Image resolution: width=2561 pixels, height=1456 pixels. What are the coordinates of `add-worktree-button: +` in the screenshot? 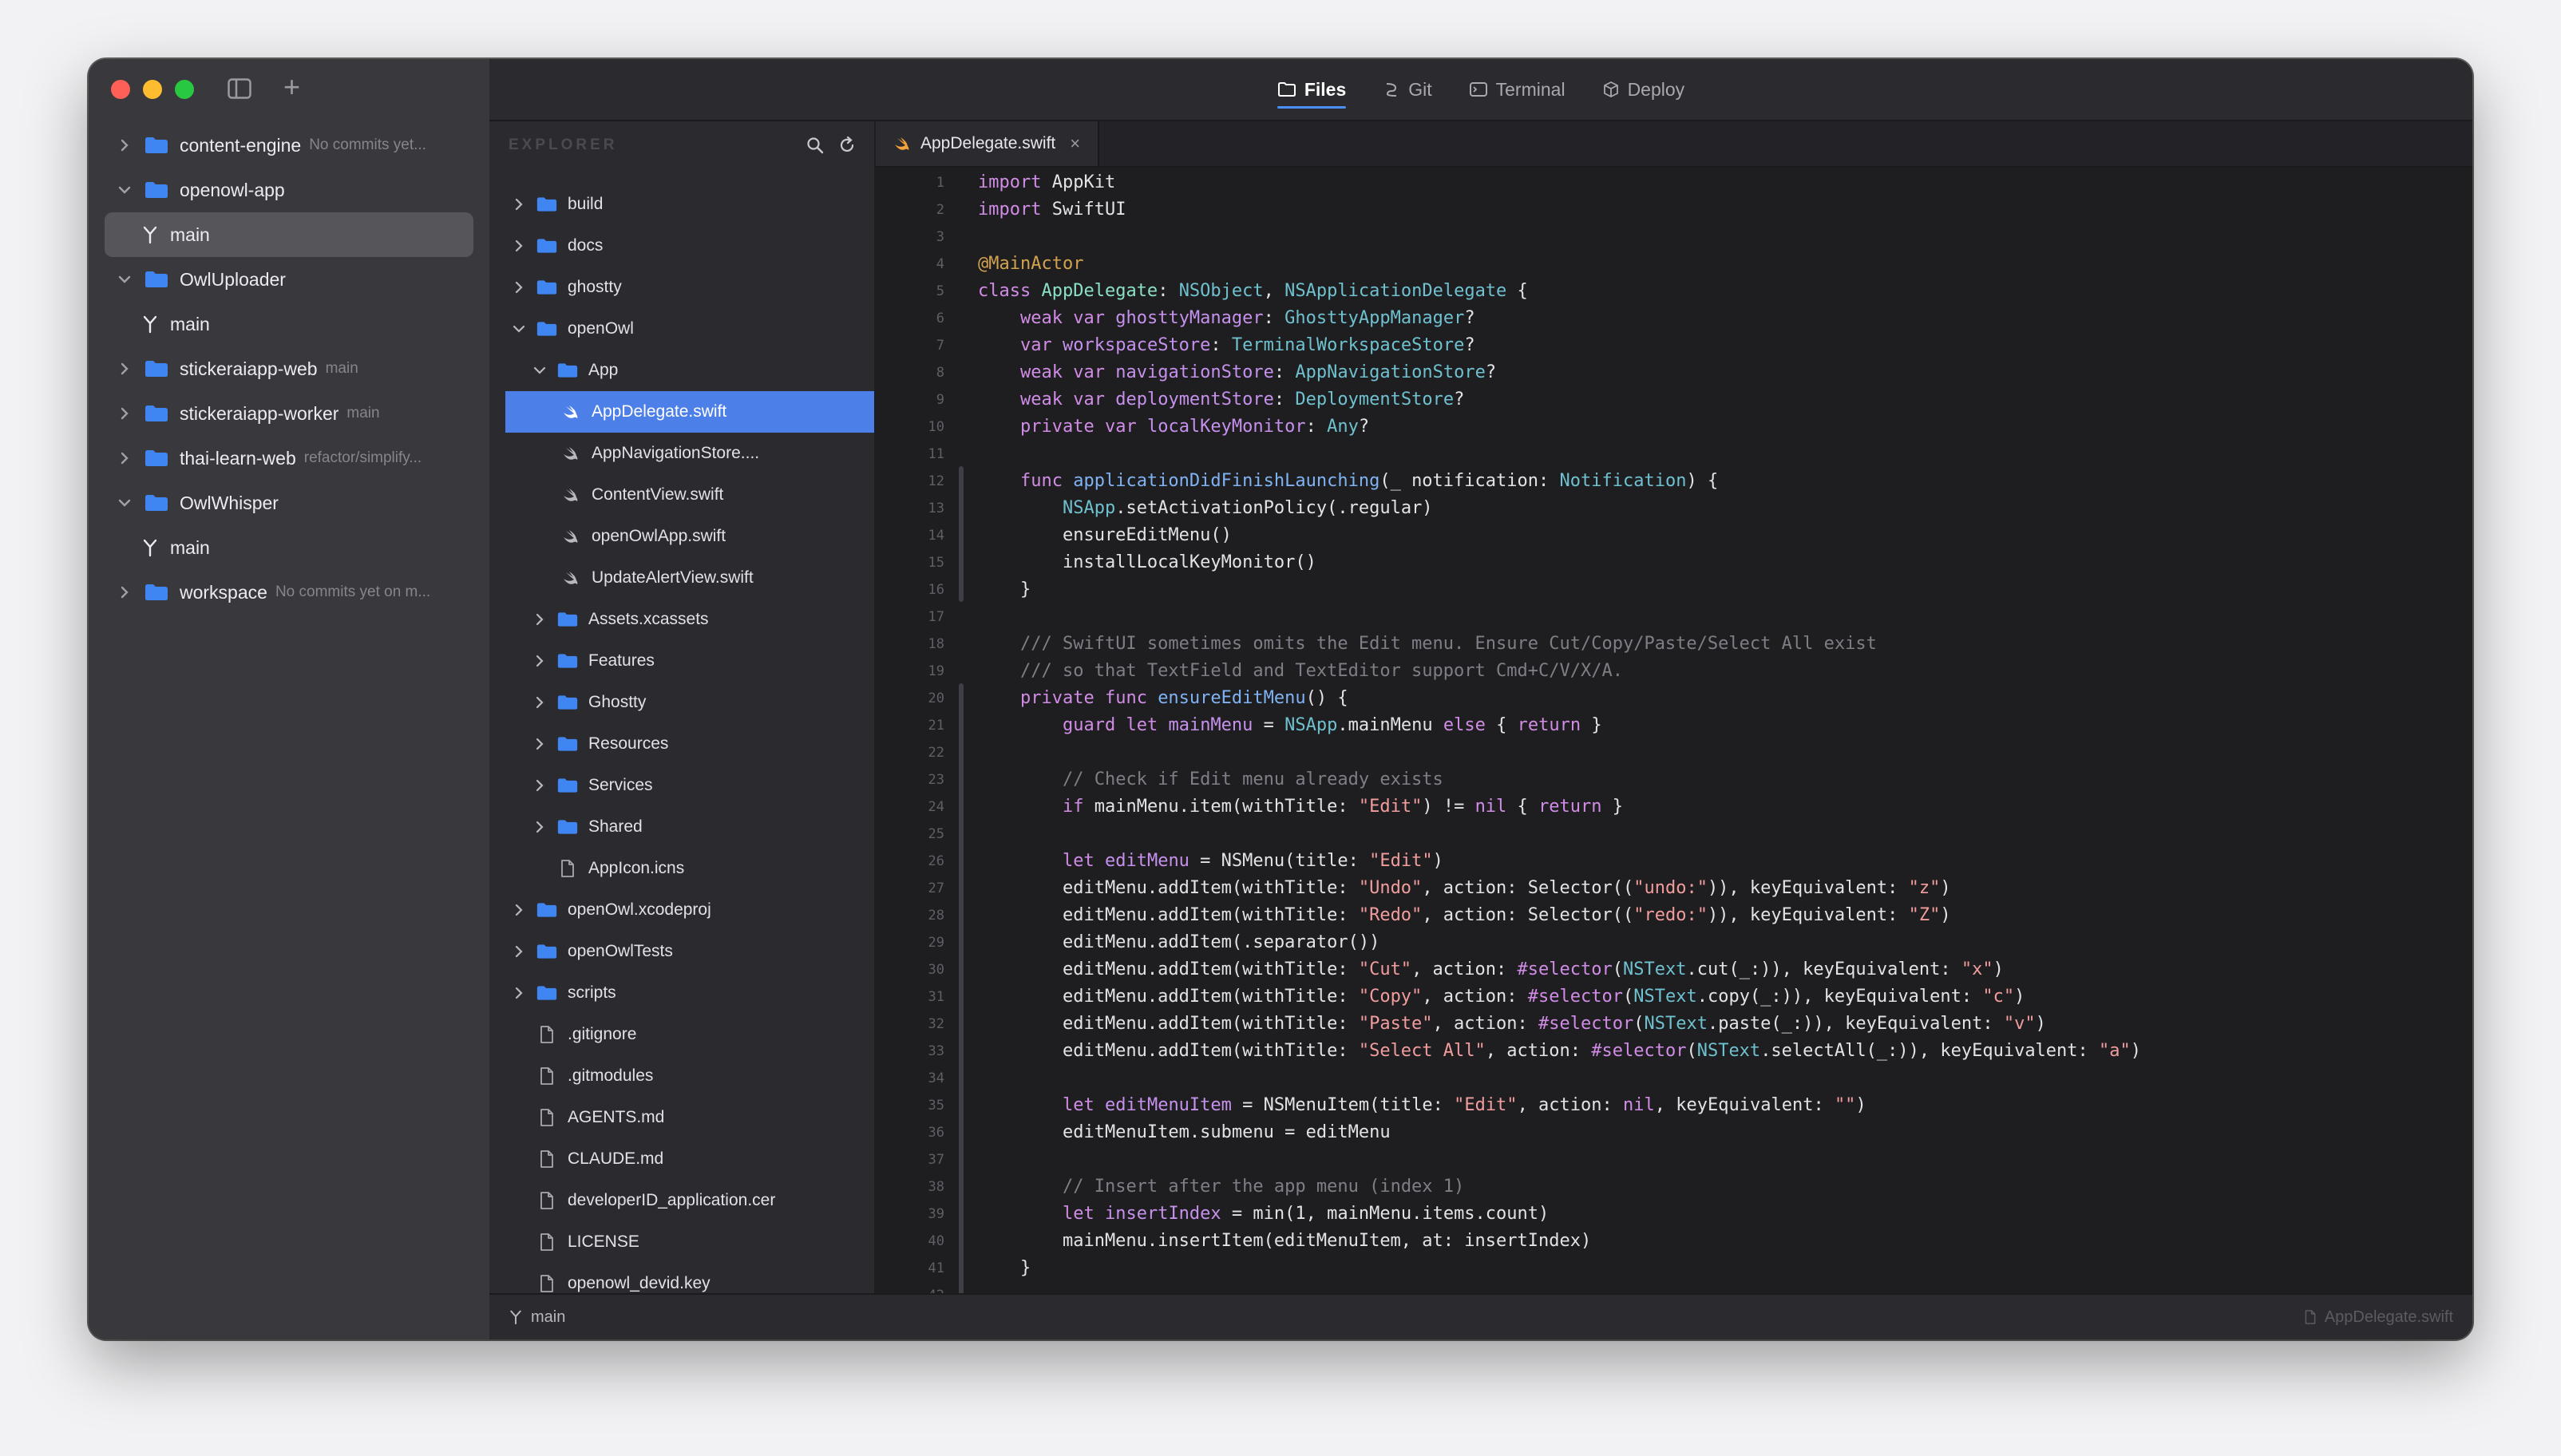 It's located at (291, 87).